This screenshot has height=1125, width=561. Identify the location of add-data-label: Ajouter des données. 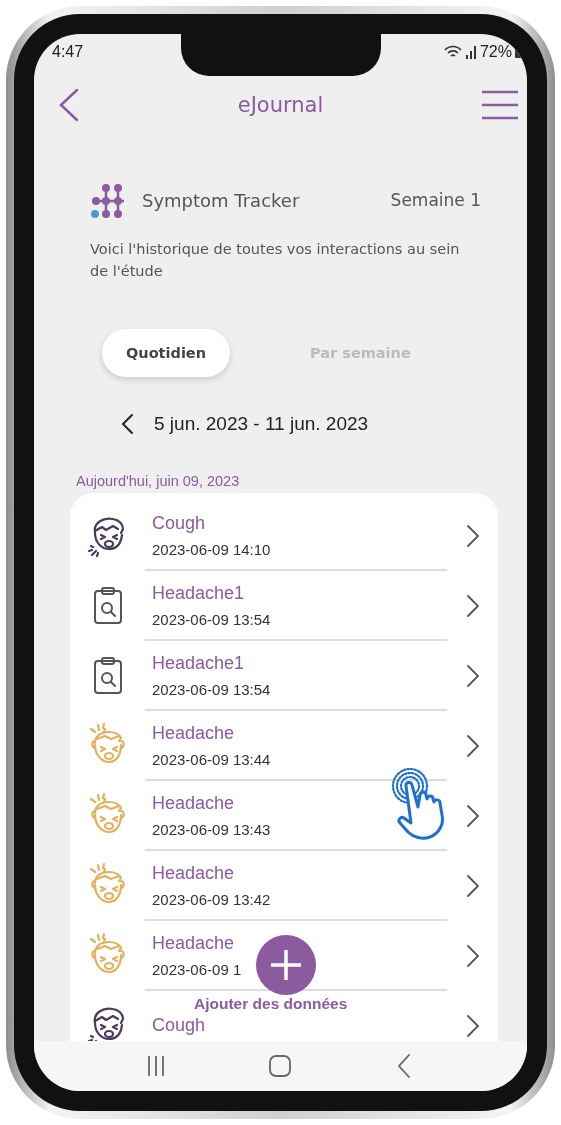
(271, 1004).